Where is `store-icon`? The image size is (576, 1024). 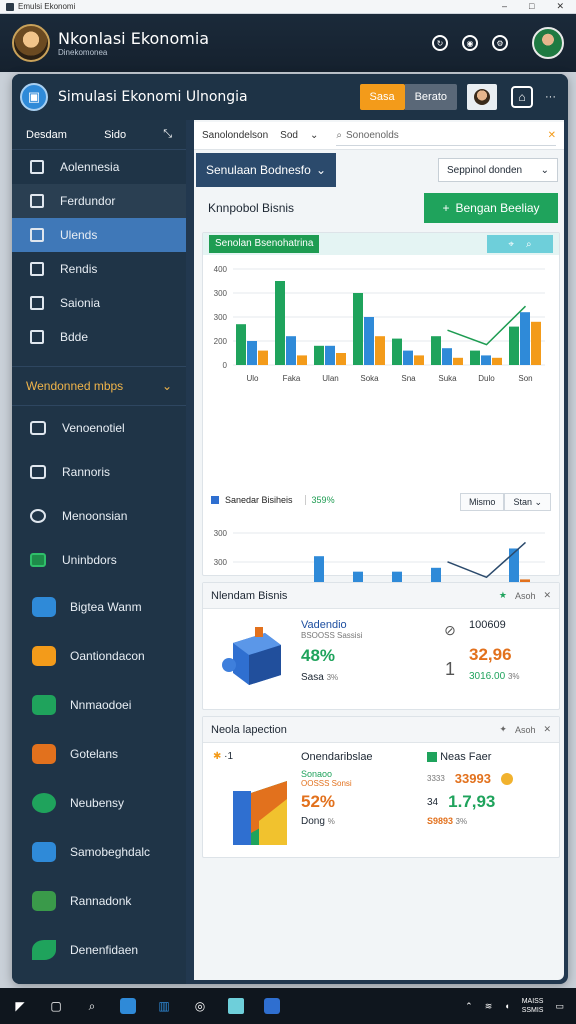 store-icon is located at coordinates (128, 1006).